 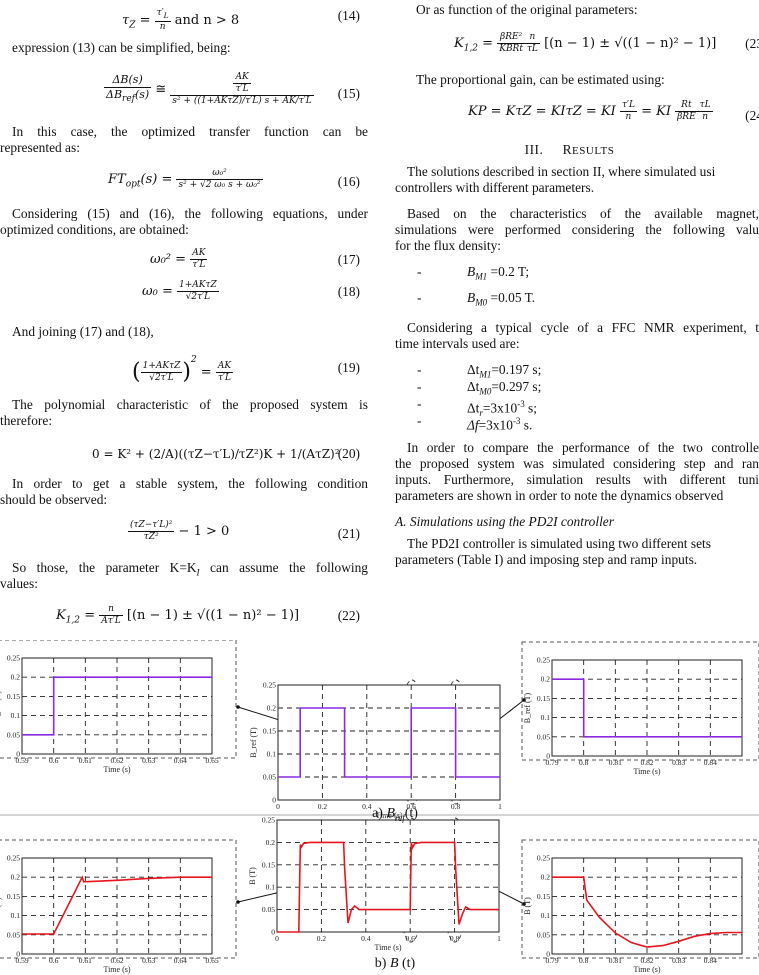 What do you see at coordinates (348, 181) in the screenshot?
I see `equation-number: (16)` at bounding box center [348, 181].